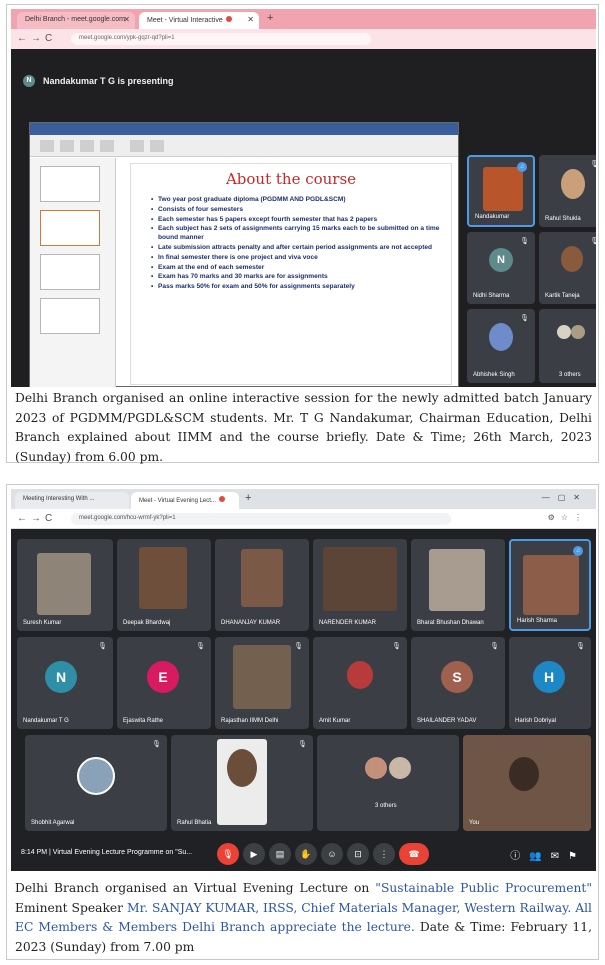 The image size is (605, 965). What do you see at coordinates (65, 683) in the screenshot?
I see `participant-tile: N 🎙 Nandakumar T G` at bounding box center [65, 683].